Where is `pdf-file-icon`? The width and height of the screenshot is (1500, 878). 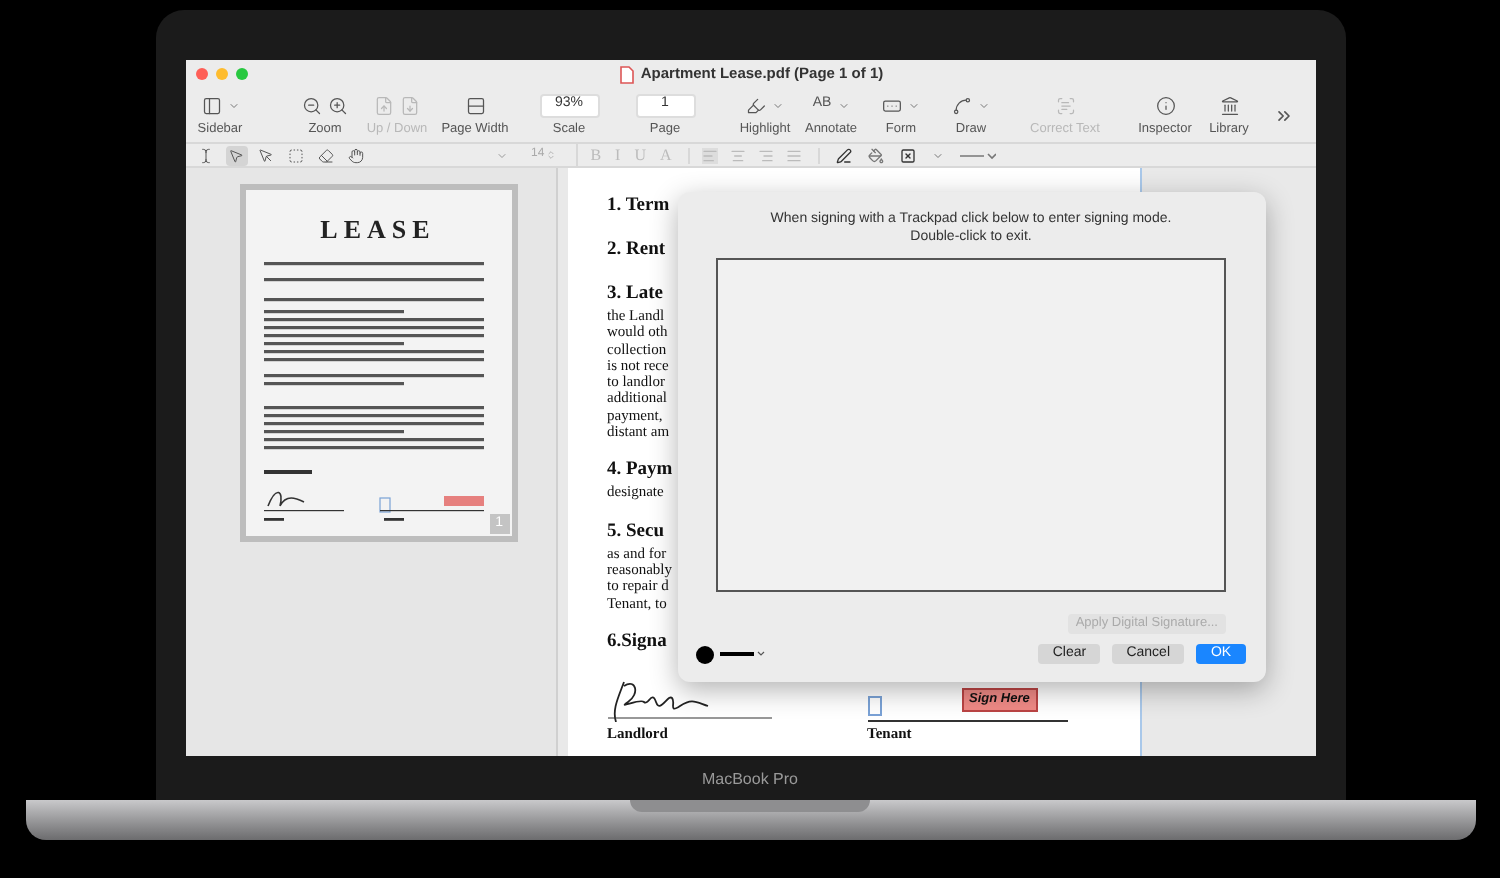 pdf-file-icon is located at coordinates (627, 74).